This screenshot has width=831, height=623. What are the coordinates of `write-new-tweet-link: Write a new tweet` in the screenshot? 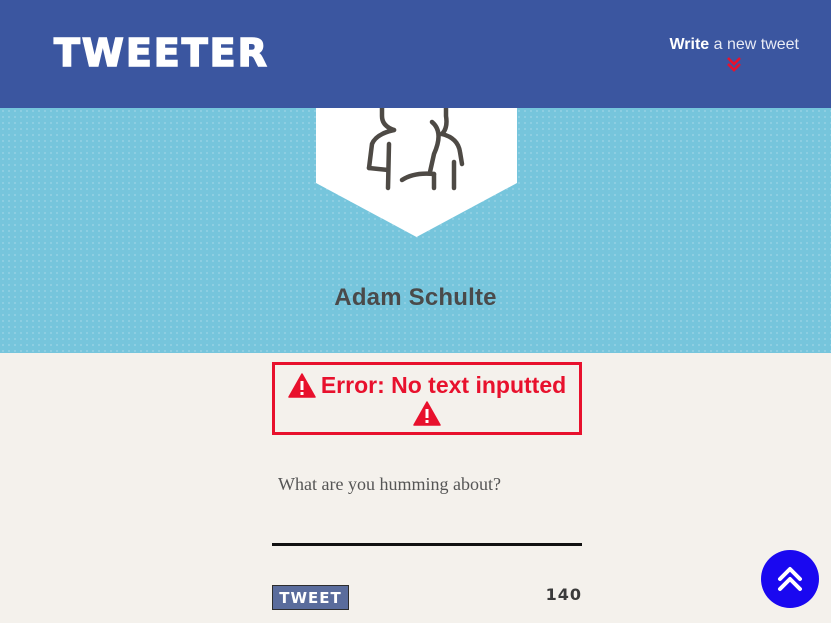 It's located at (734, 53).